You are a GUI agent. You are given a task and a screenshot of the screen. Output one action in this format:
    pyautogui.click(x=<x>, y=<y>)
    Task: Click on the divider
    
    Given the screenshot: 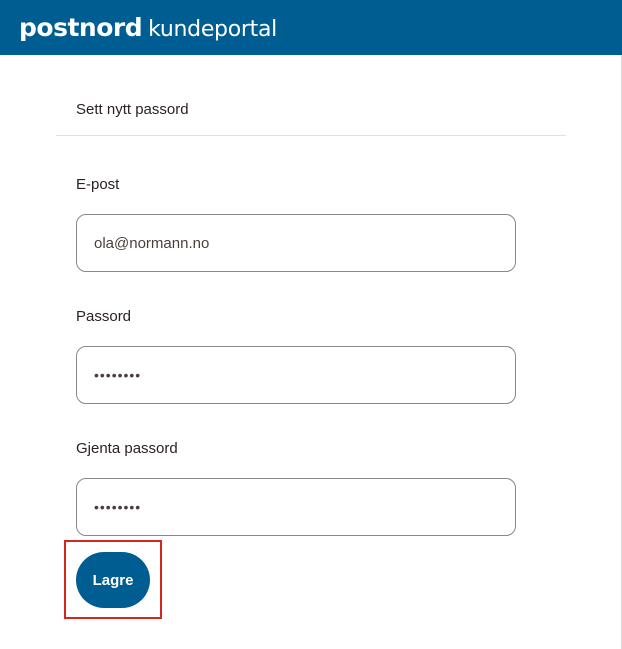 What is the action you would take?
    pyautogui.click(x=311, y=135)
    